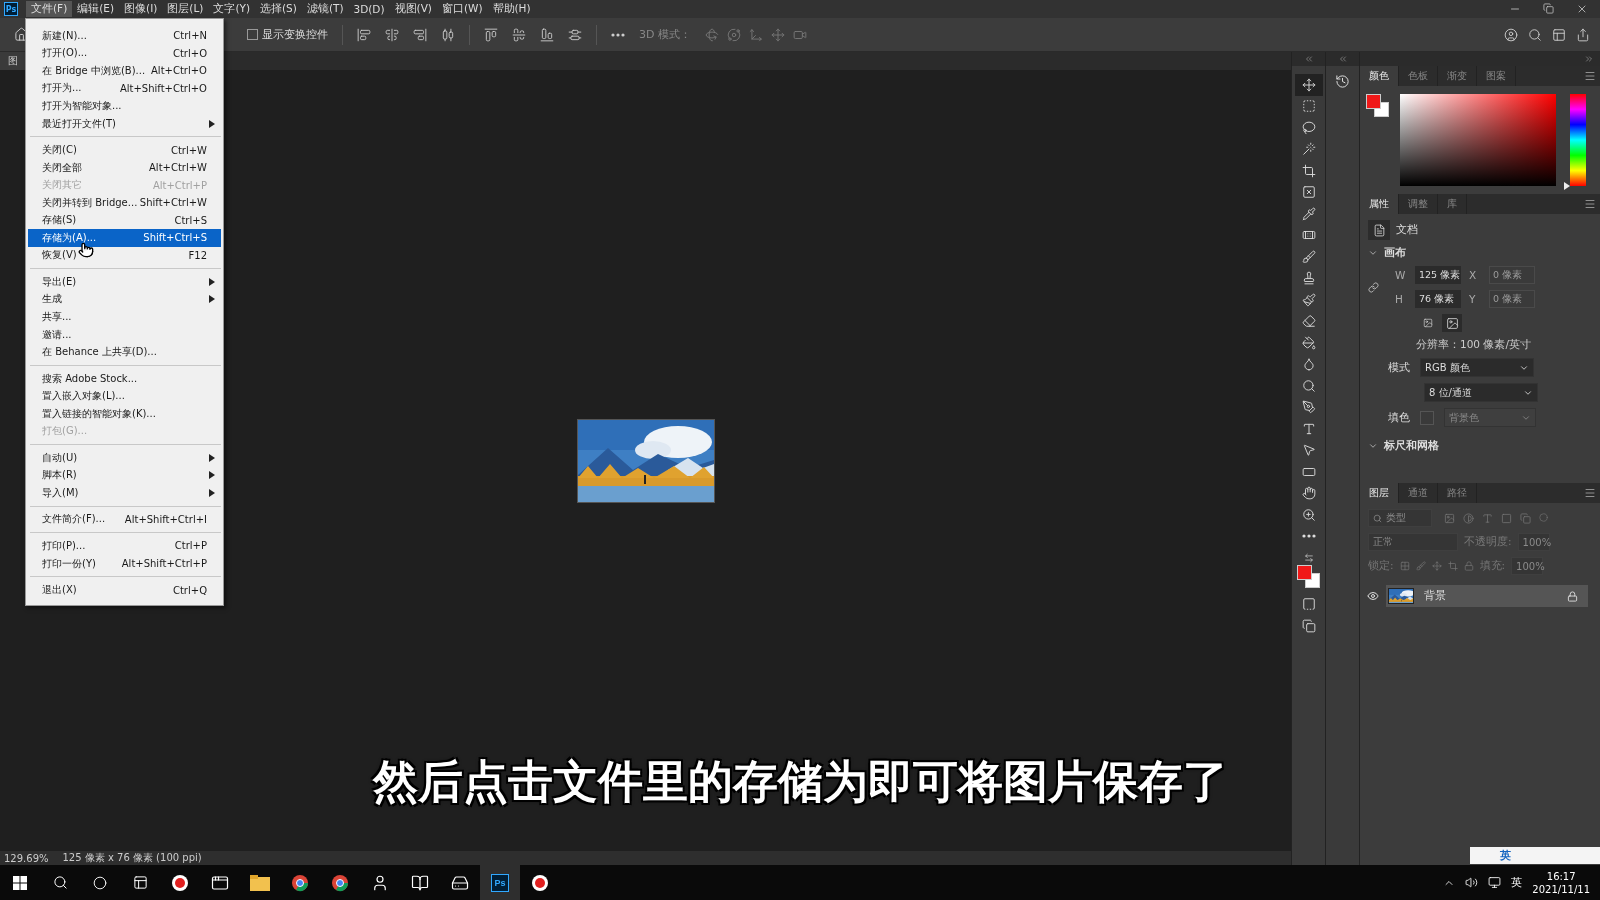  Describe the element at coordinates (124, 299) in the screenshot. I see `menu-item: 生成` at that location.